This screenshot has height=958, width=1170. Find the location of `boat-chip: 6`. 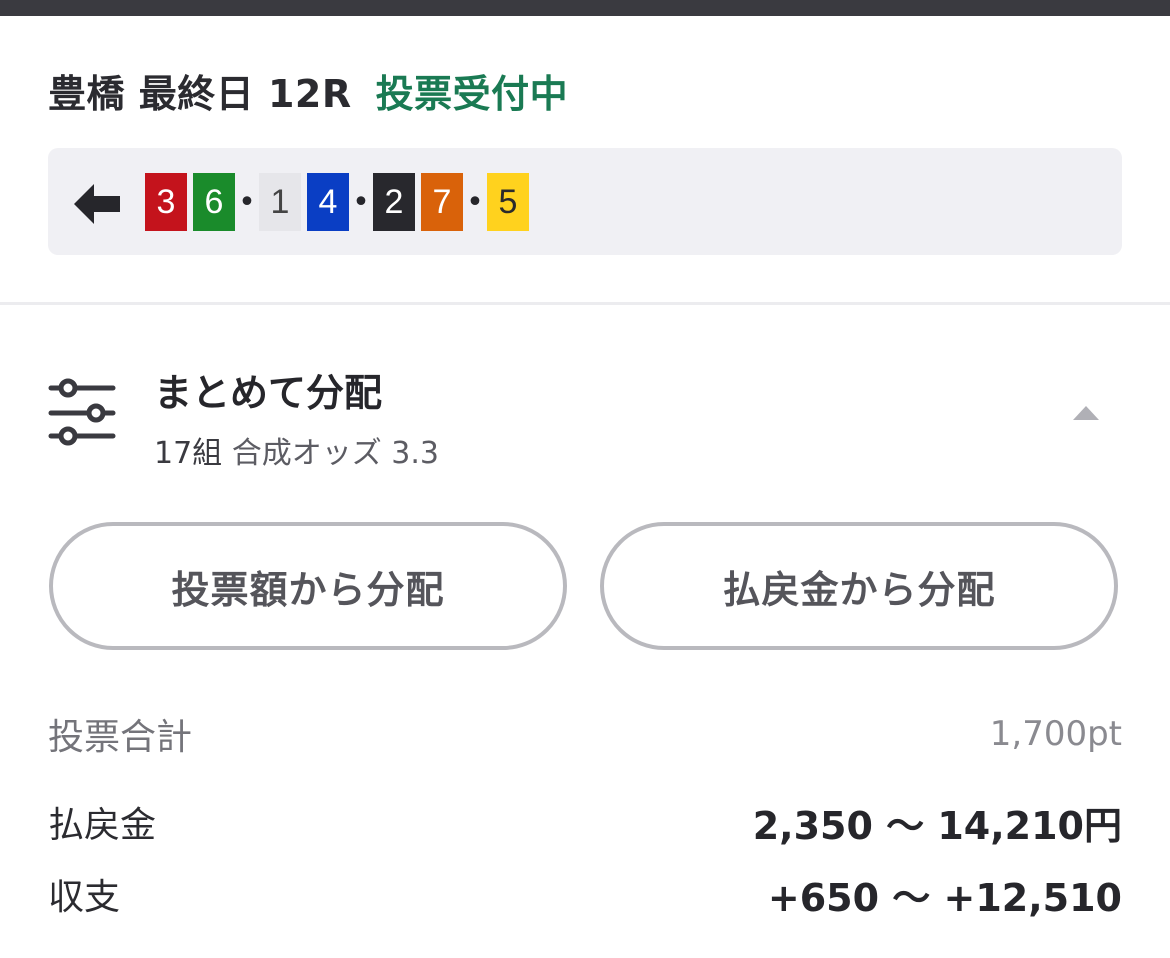

boat-chip: 6 is located at coordinates (214, 202).